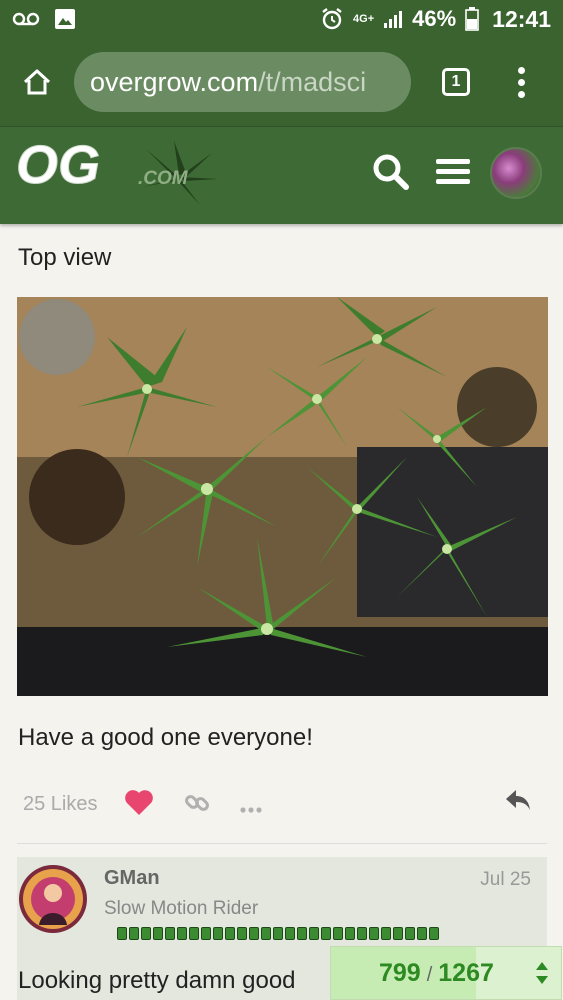 The image size is (563, 1000). What do you see at coordinates (165, 737) in the screenshot?
I see `post-text-bottom: Have a good one everyone!` at bounding box center [165, 737].